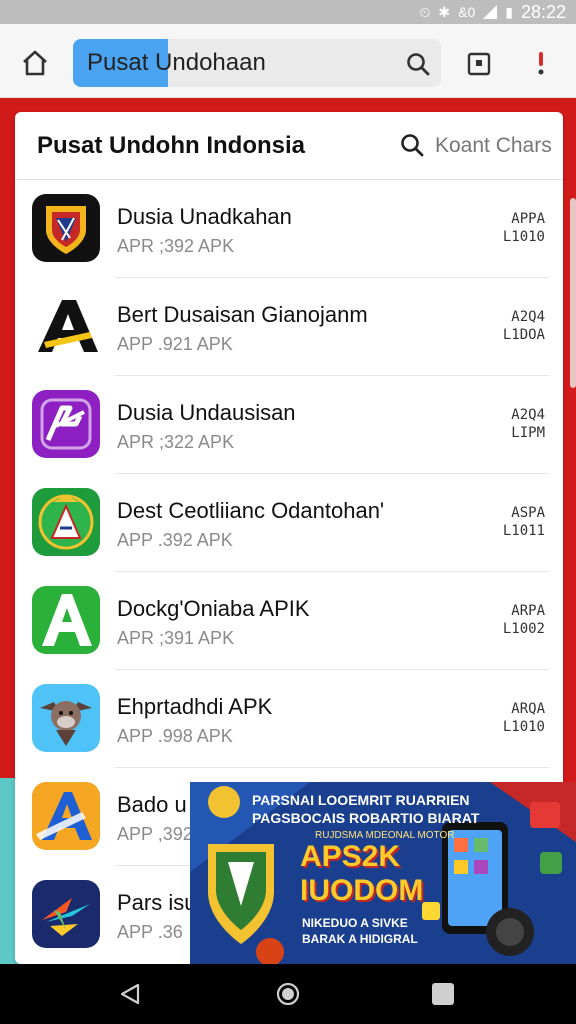 This screenshot has height=1024, width=576. What do you see at coordinates (176, 62) in the screenshot?
I see `url-text: Pusat Undohaan` at bounding box center [176, 62].